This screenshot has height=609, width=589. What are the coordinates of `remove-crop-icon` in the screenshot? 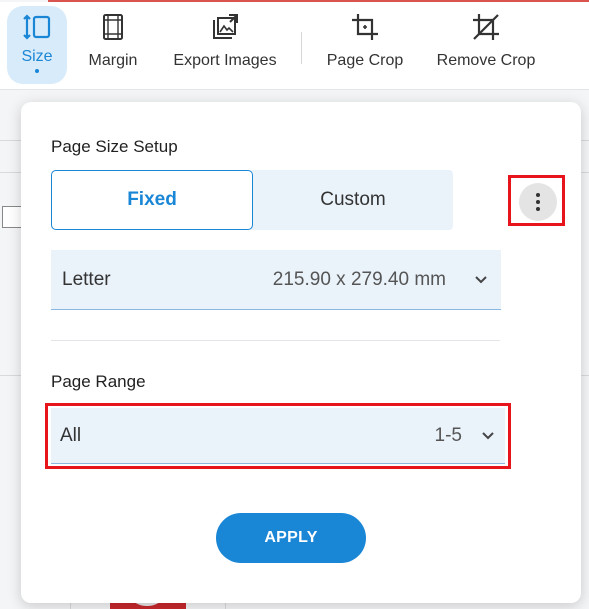 It's located at (486, 27).